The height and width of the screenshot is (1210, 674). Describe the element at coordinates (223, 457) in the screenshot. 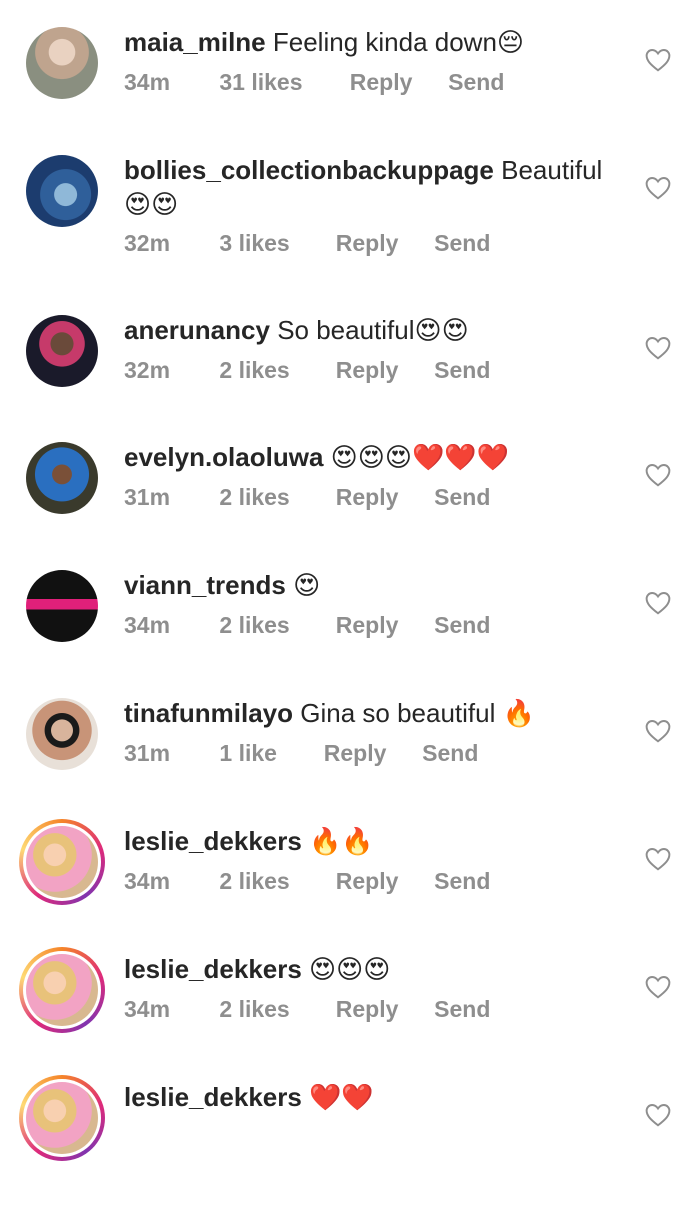

I see `comment-username: evelyn.olaoluwa` at that location.